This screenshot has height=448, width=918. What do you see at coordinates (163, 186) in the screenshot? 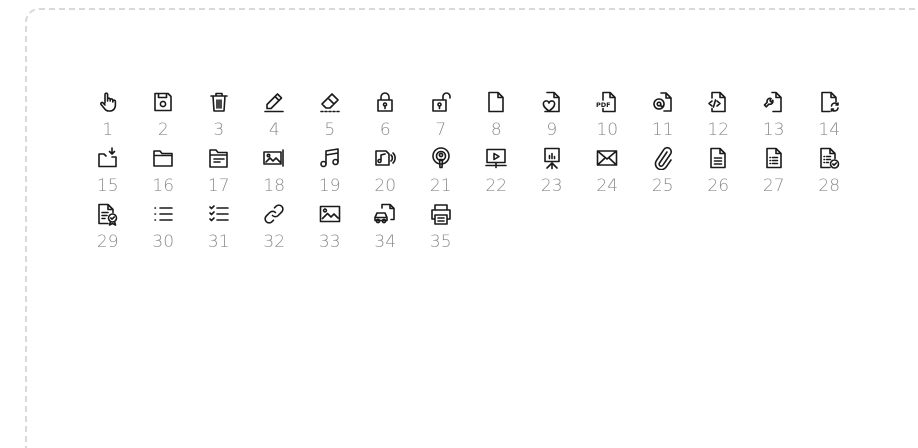
I see `icon-number-label: 16` at bounding box center [163, 186].